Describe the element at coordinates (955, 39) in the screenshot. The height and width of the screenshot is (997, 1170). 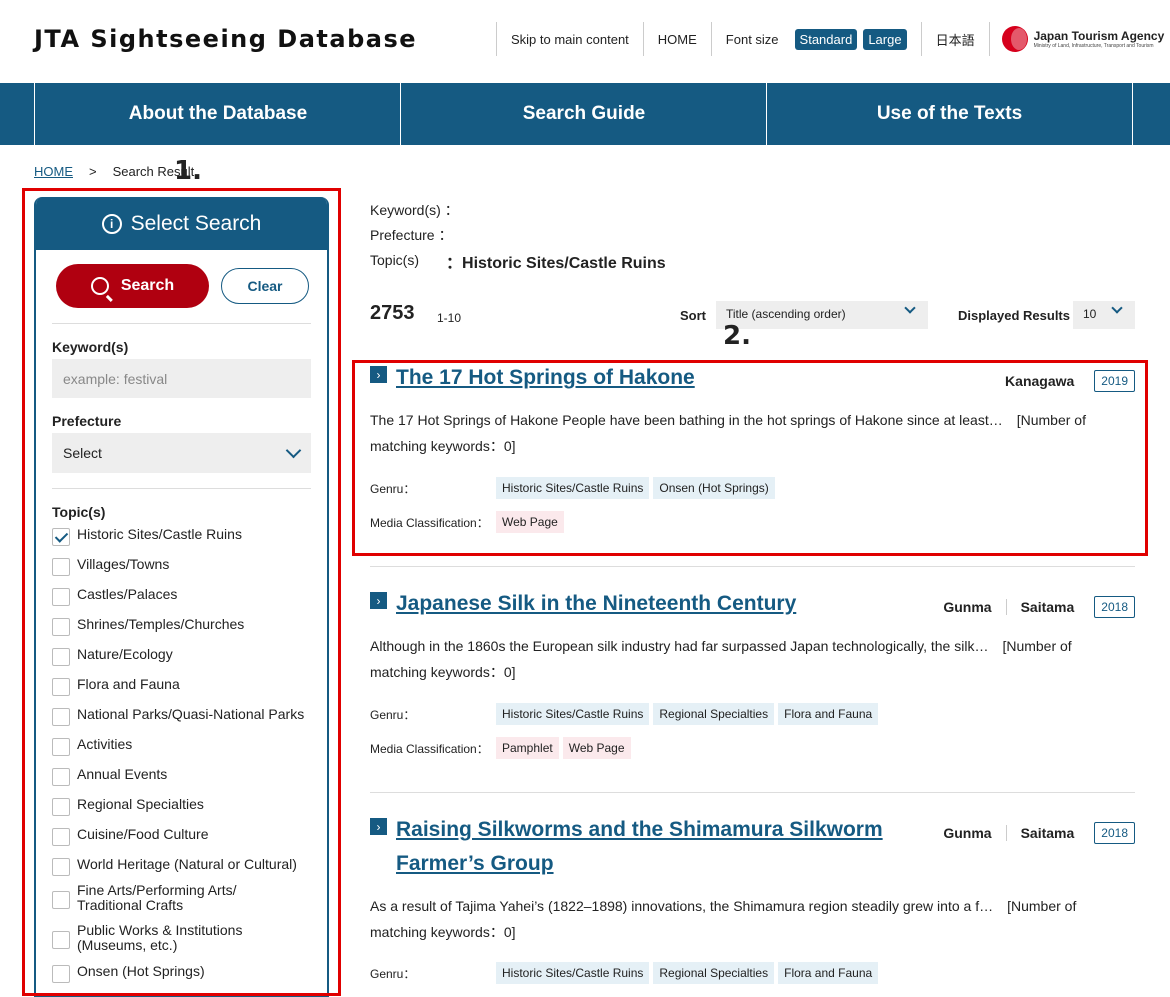
I see `language-link: 日本語` at that location.